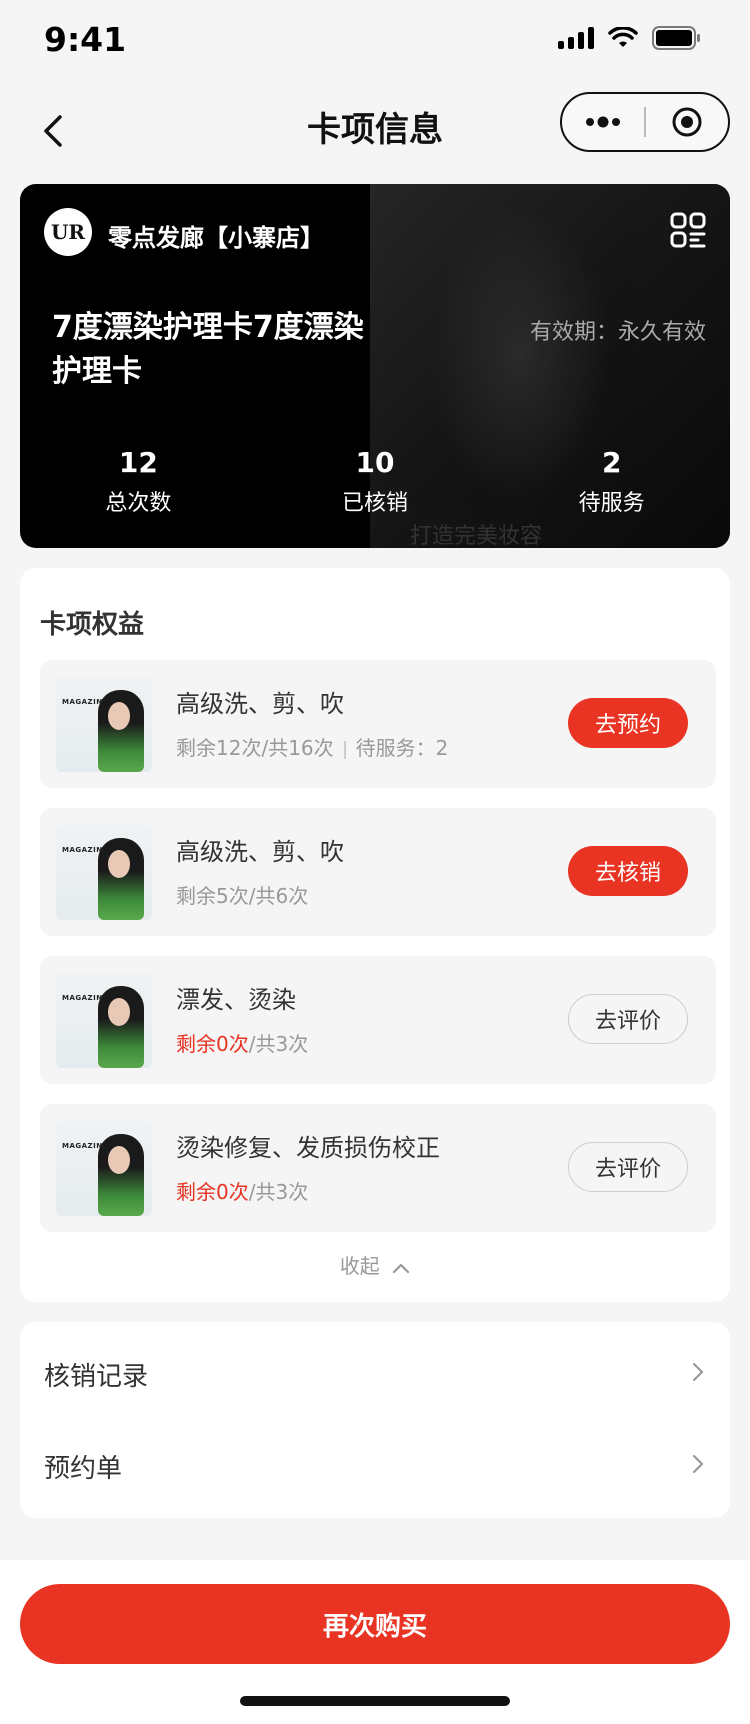 Image resolution: width=750 pixels, height=1724 pixels. I want to click on status-bar: 9:41, so click(375, 44).